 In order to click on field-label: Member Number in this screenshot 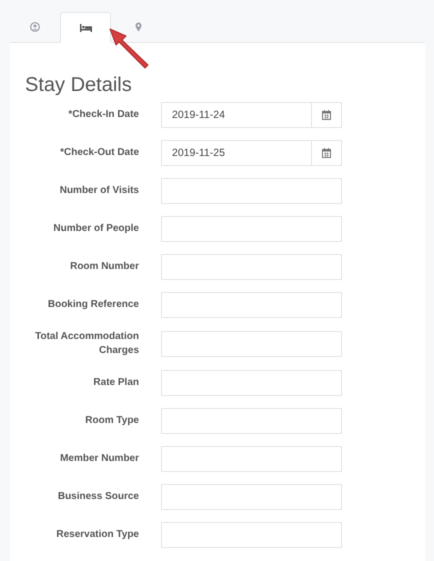, I will do `click(99, 459)`.